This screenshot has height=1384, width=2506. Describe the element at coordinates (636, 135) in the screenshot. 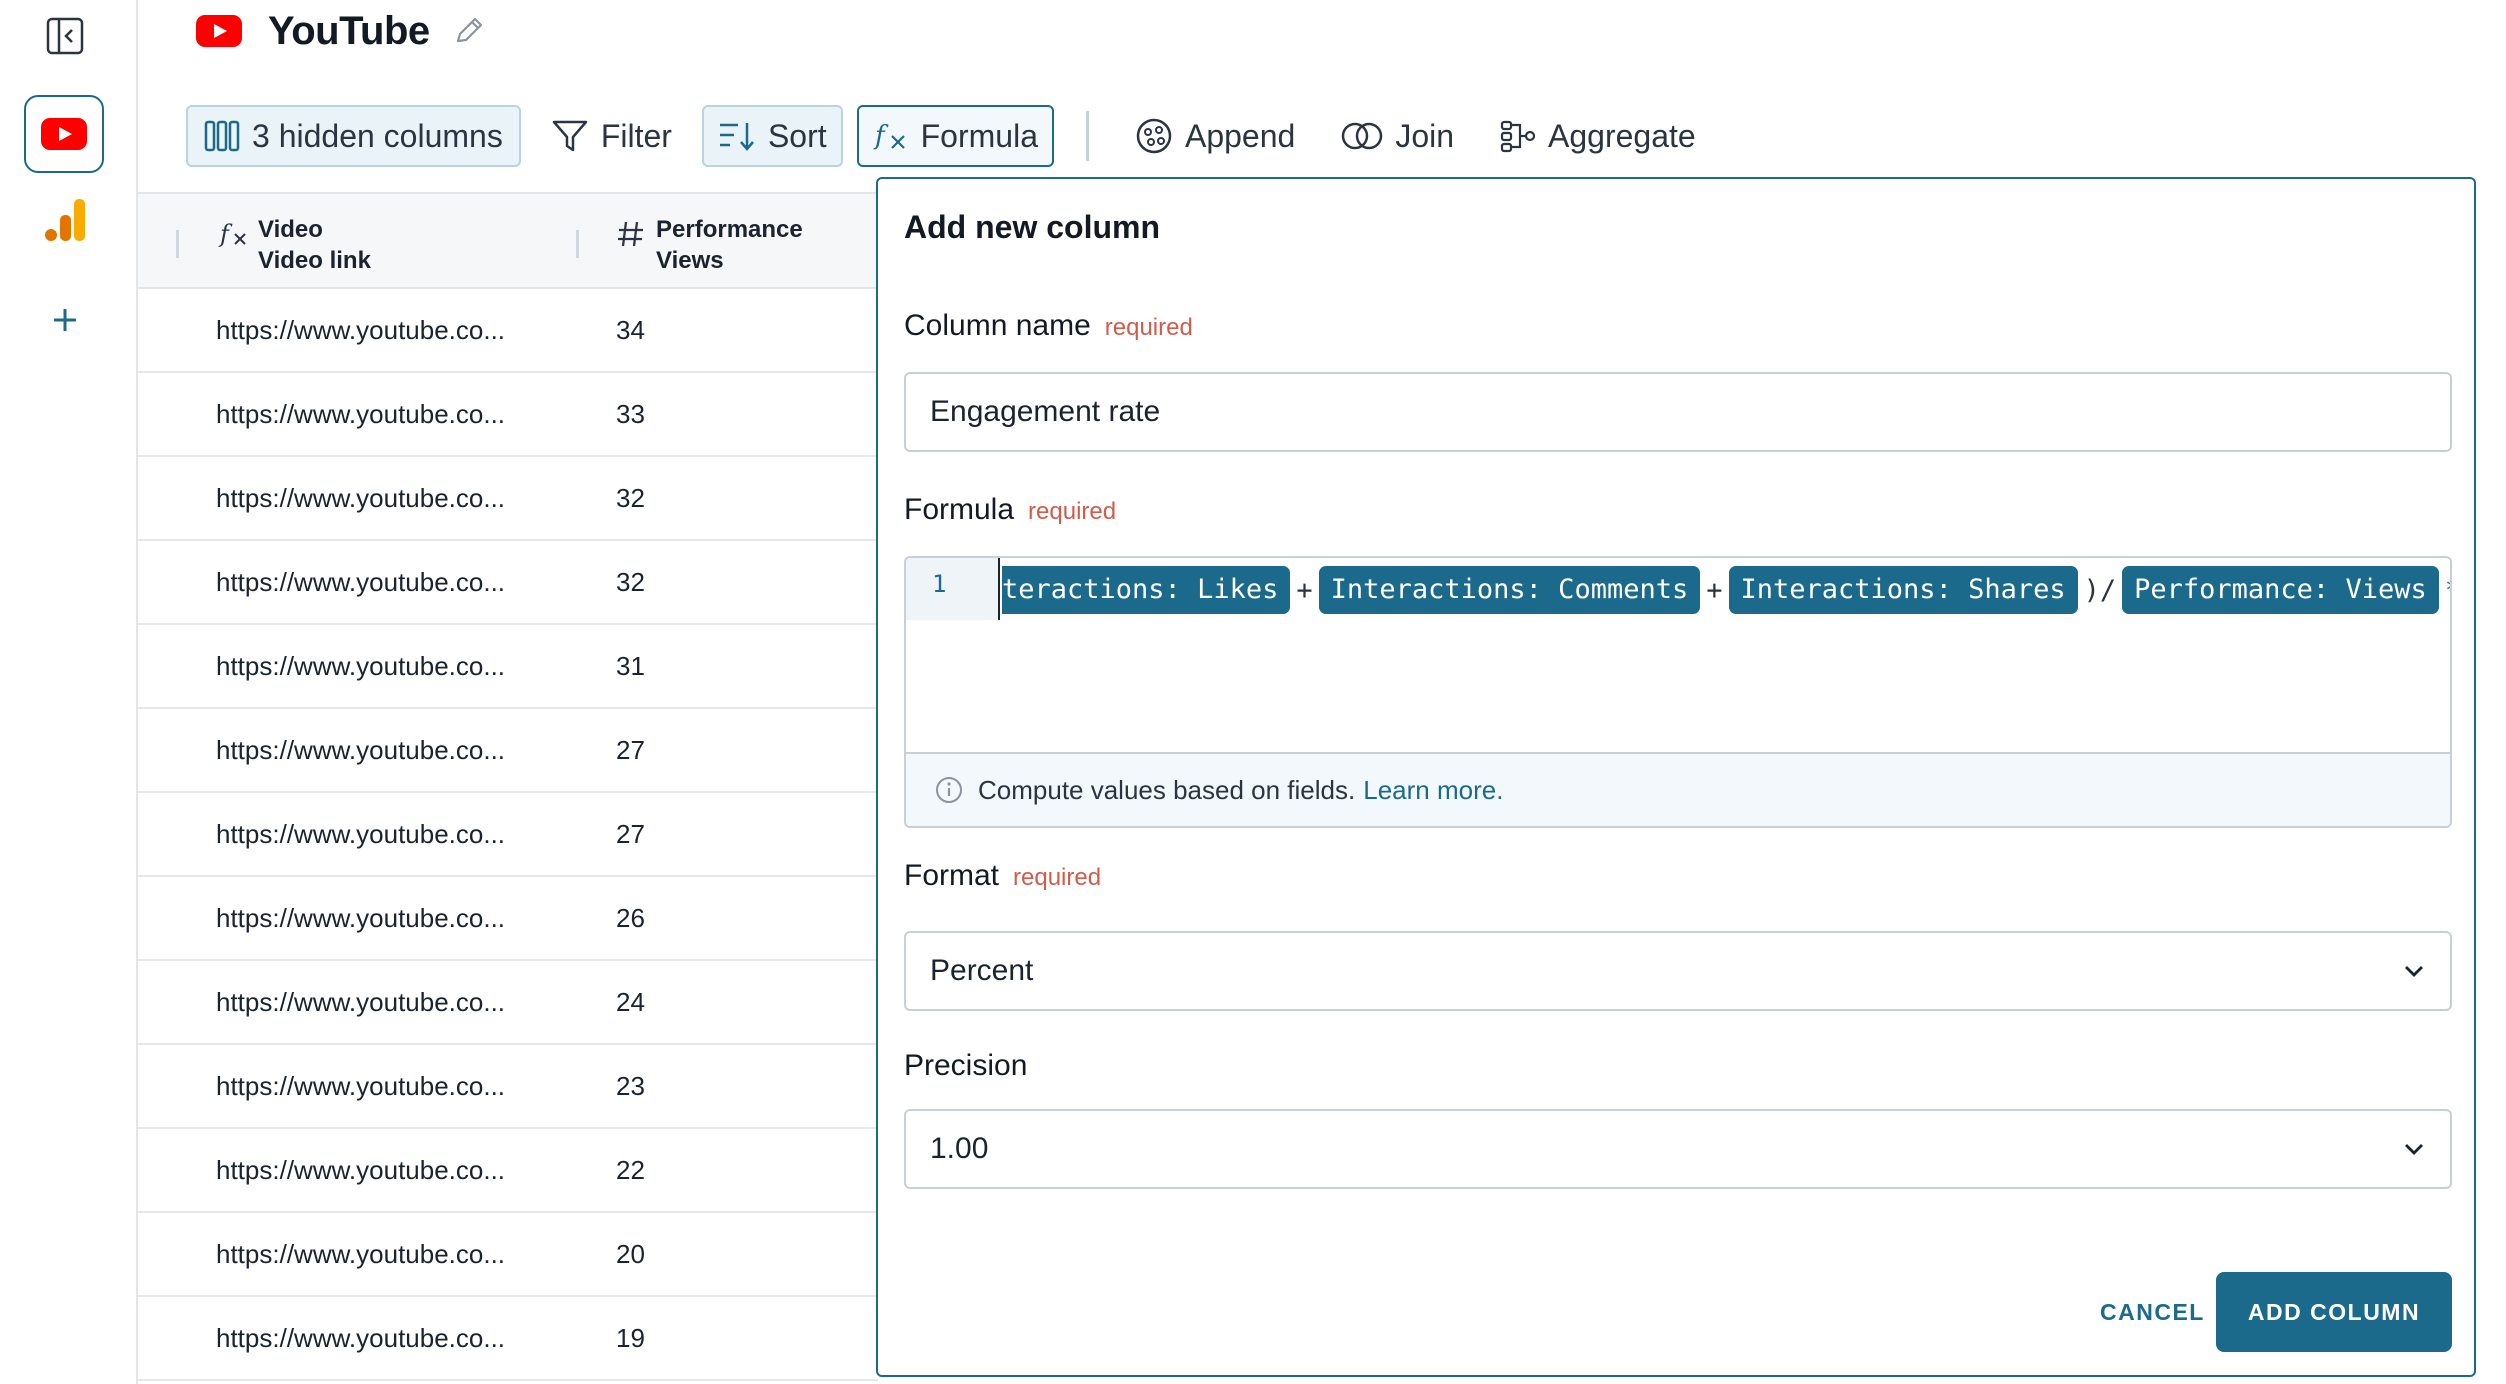

I see `filter-label: Filter` at that location.